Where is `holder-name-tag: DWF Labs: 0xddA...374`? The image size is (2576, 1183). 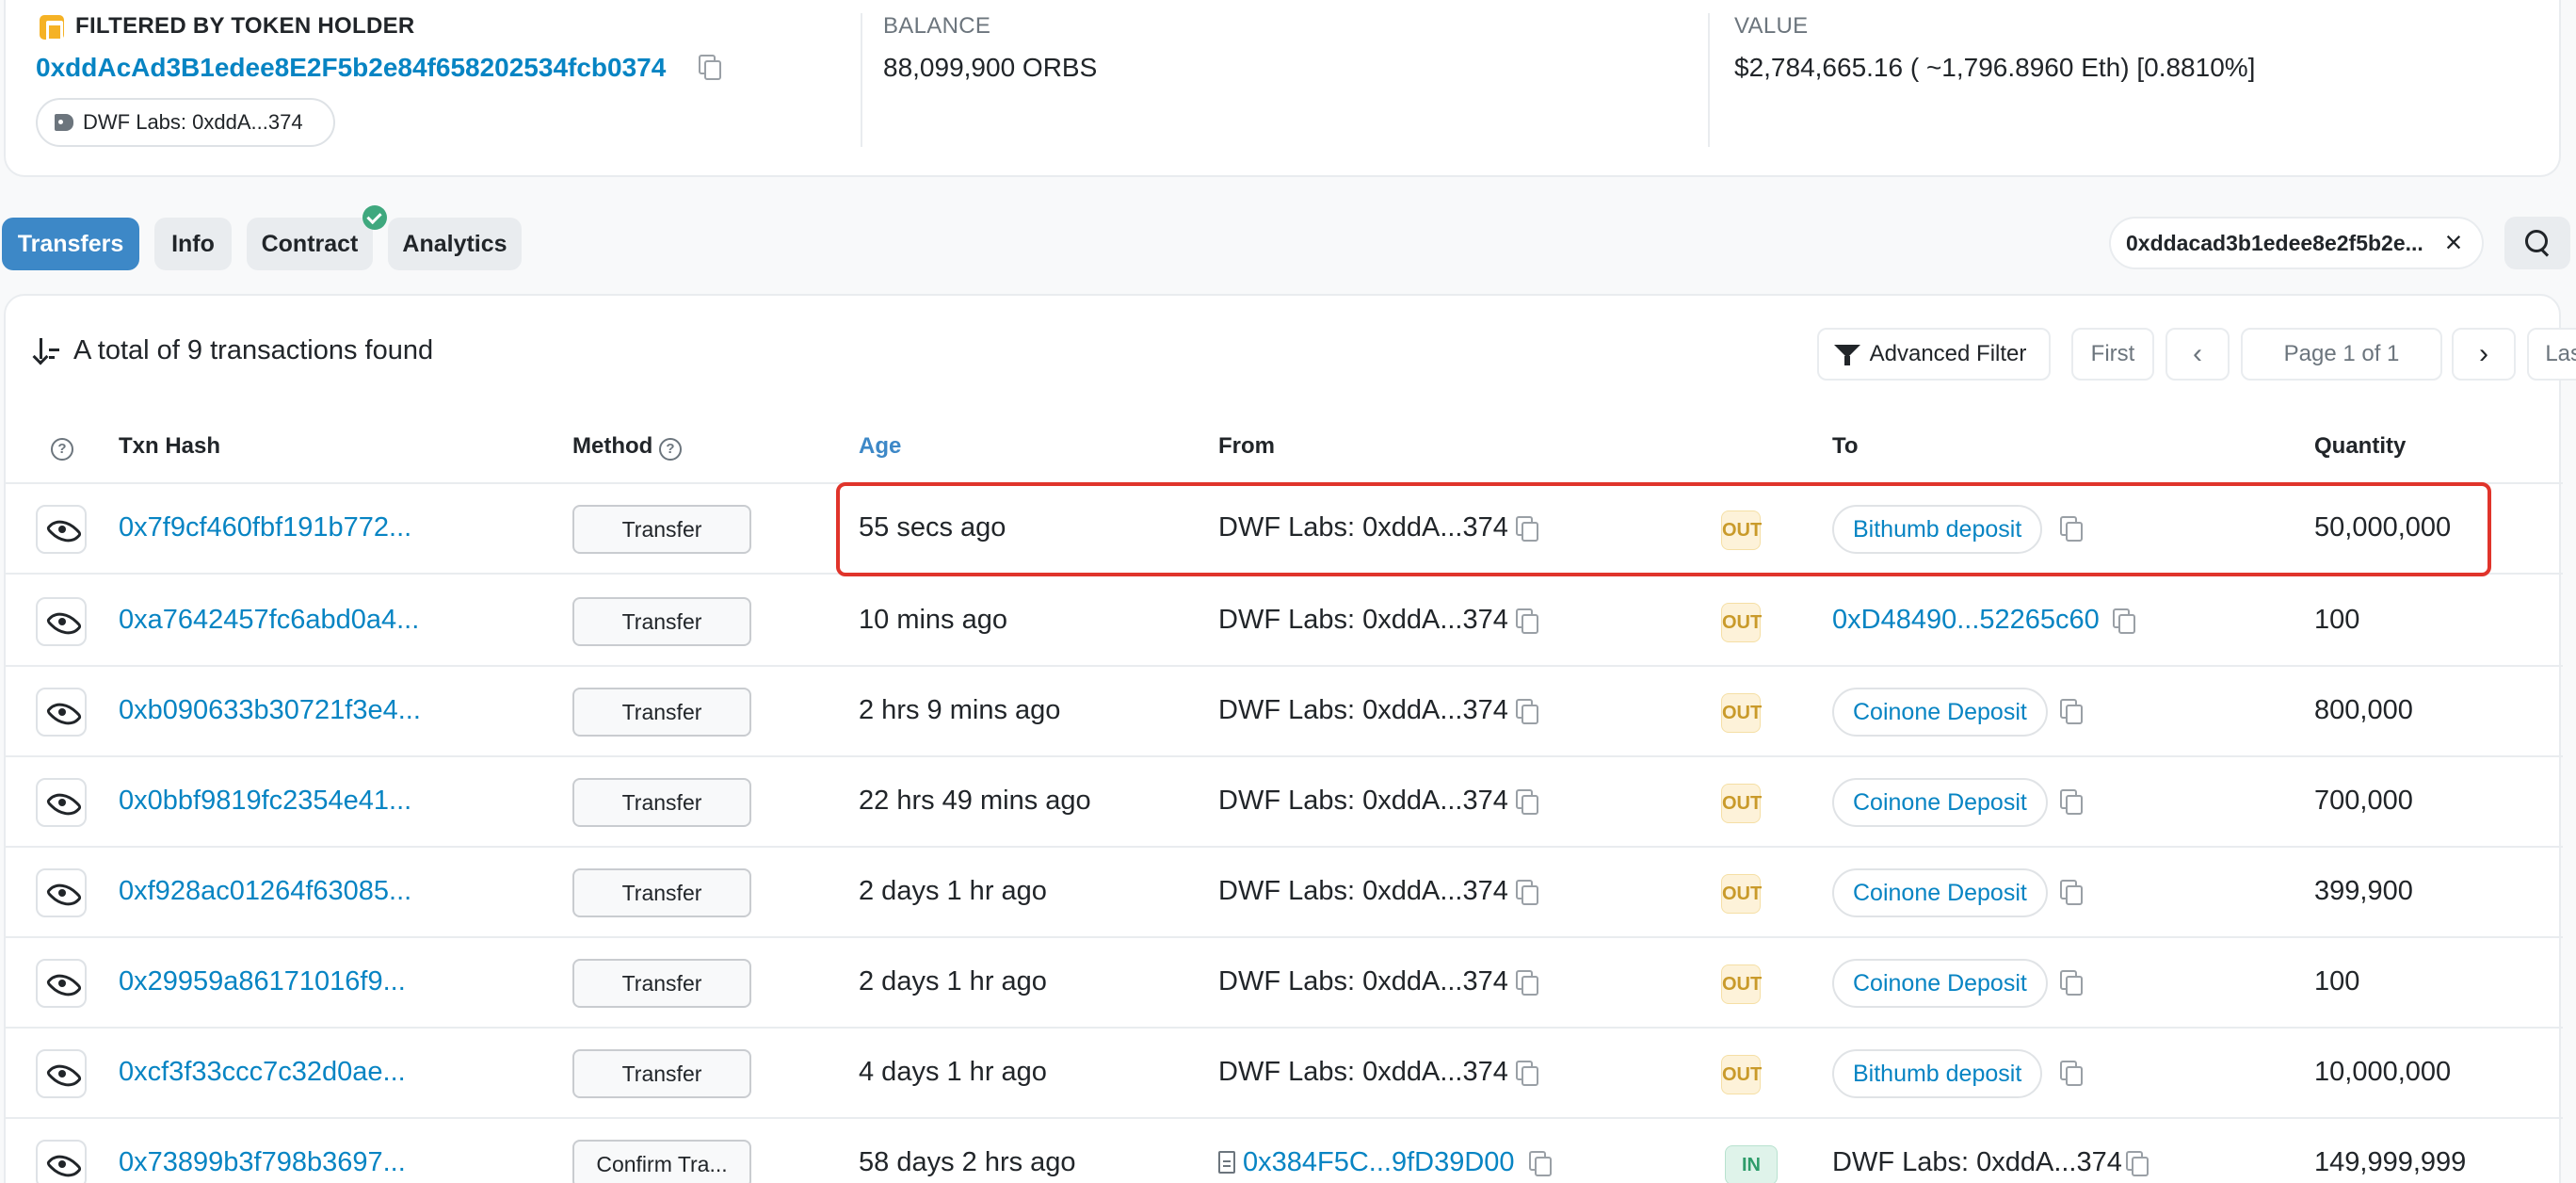
holder-name-tag: DWF Labs: 0xddA...374 is located at coordinates (185, 122).